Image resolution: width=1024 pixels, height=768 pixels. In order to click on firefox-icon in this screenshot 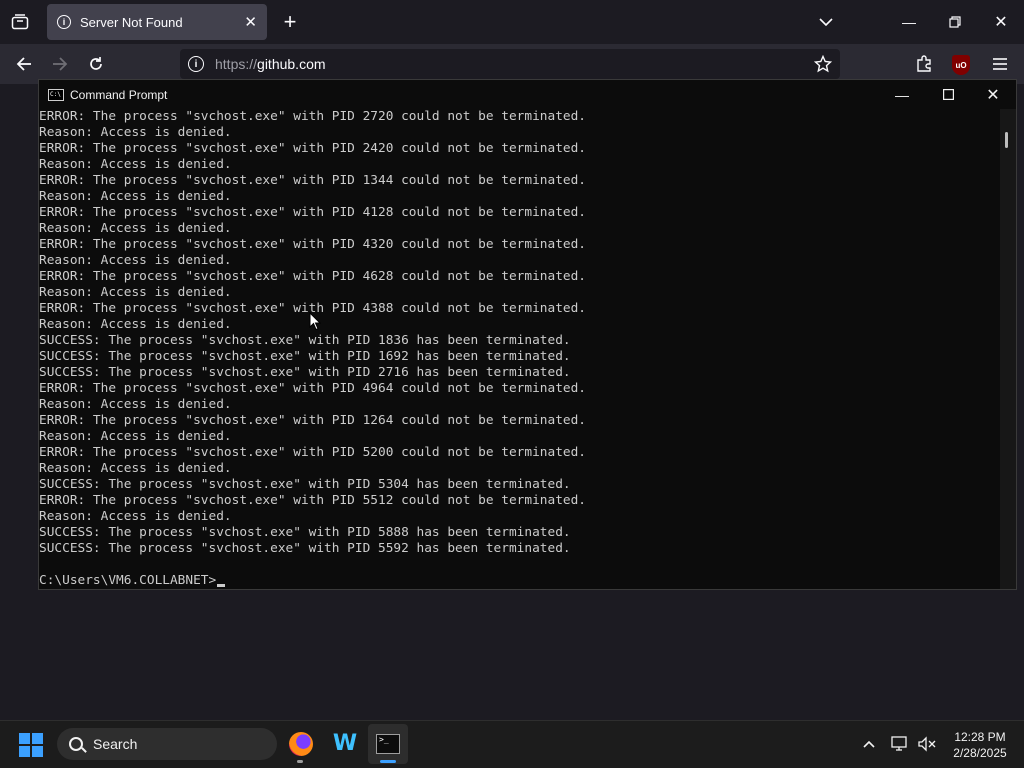, I will do `click(301, 744)`.